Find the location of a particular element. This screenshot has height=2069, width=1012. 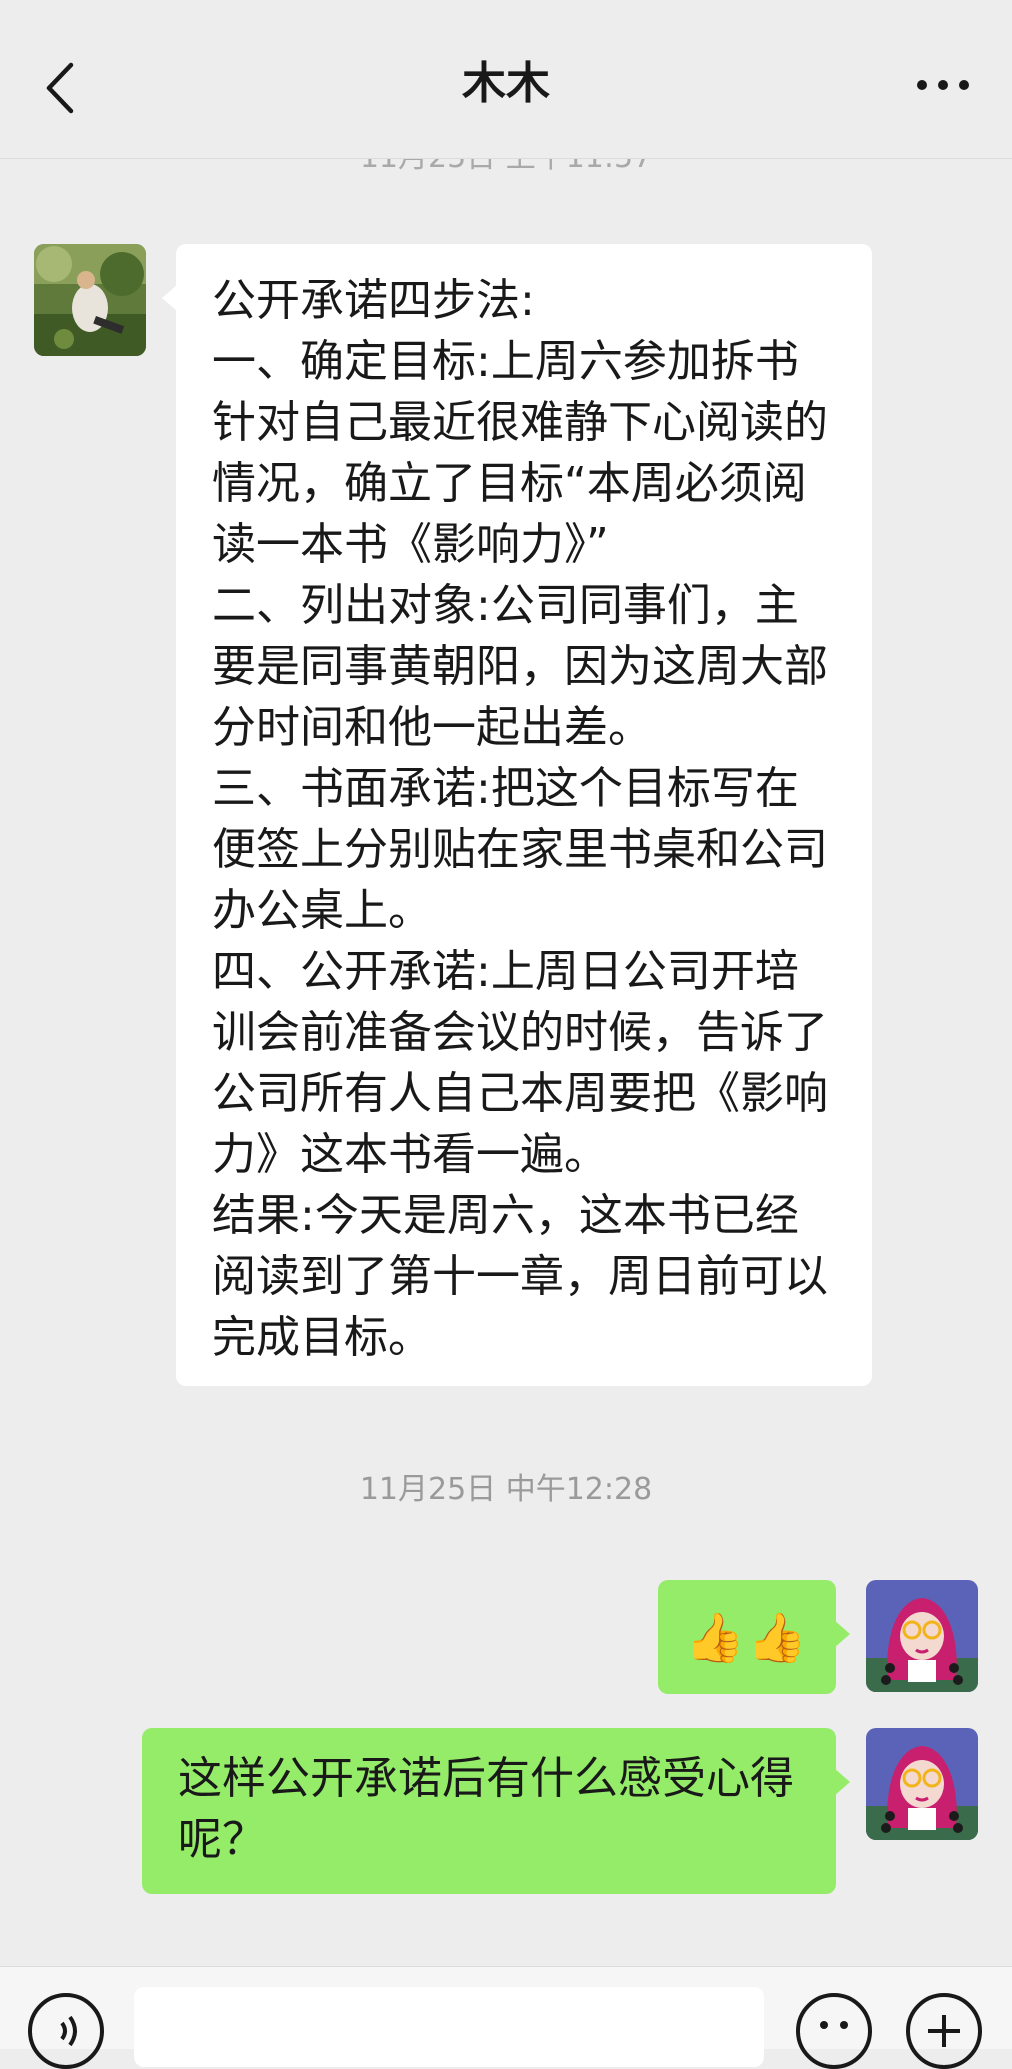

contact-avatar-image is located at coordinates (90, 300).